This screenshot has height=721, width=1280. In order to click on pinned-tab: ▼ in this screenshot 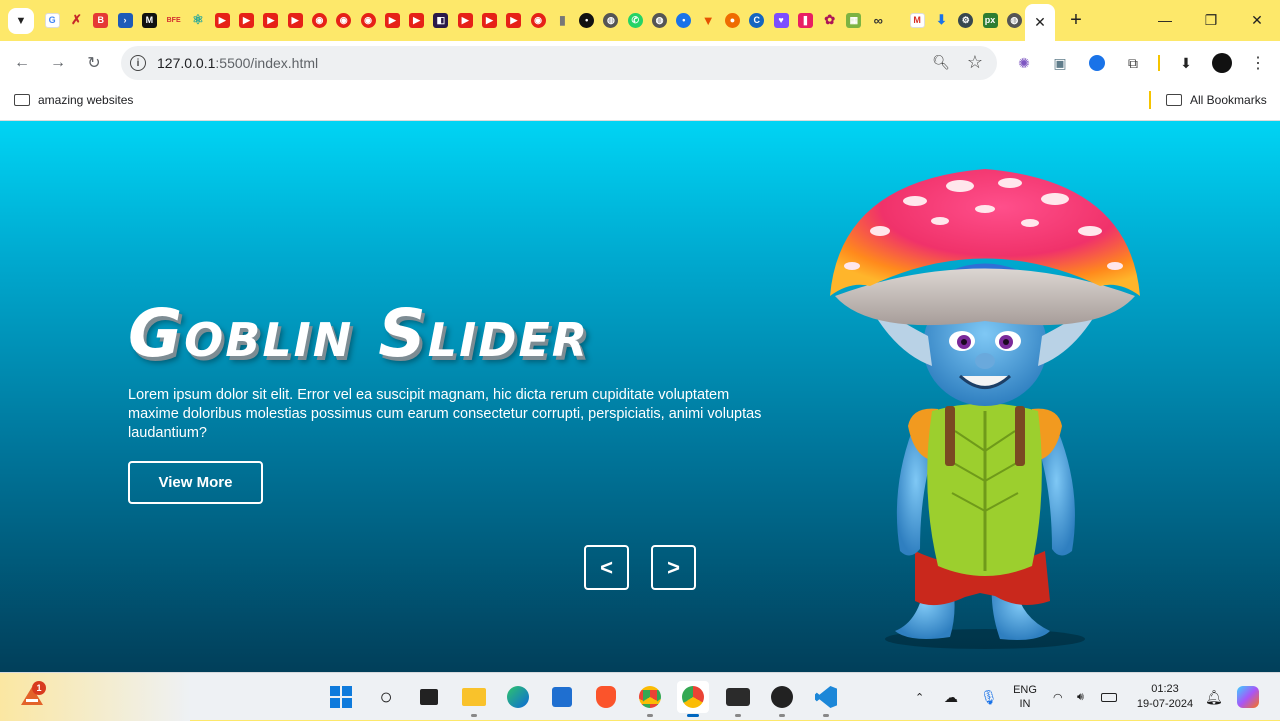, I will do `click(708, 20)`.